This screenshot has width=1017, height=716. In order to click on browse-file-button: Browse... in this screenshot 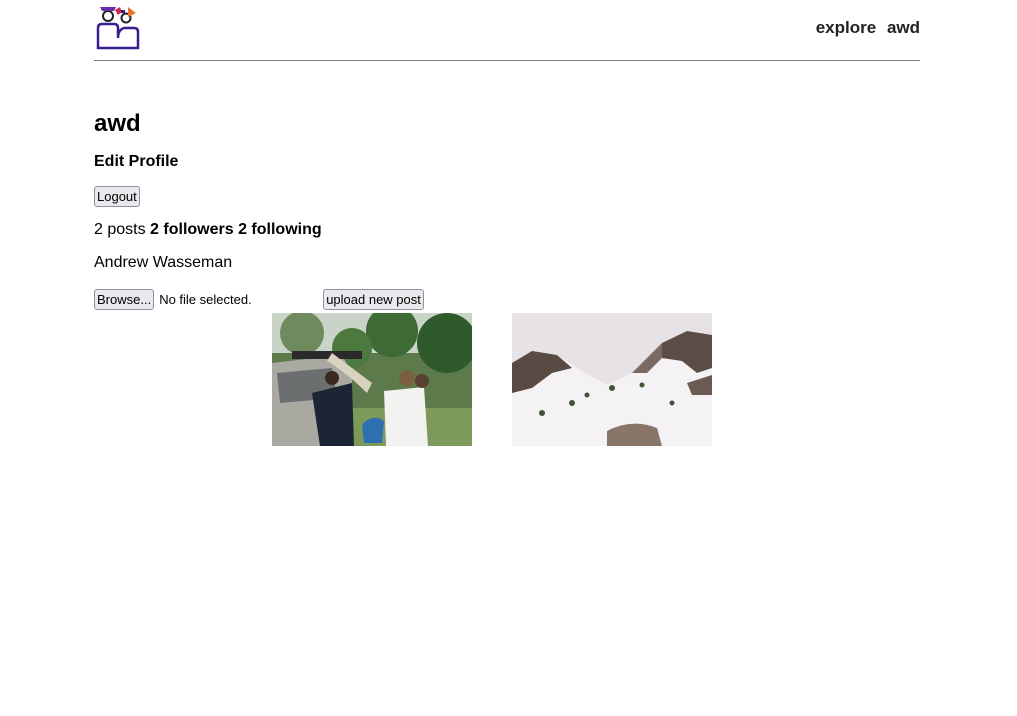, I will do `click(124, 299)`.